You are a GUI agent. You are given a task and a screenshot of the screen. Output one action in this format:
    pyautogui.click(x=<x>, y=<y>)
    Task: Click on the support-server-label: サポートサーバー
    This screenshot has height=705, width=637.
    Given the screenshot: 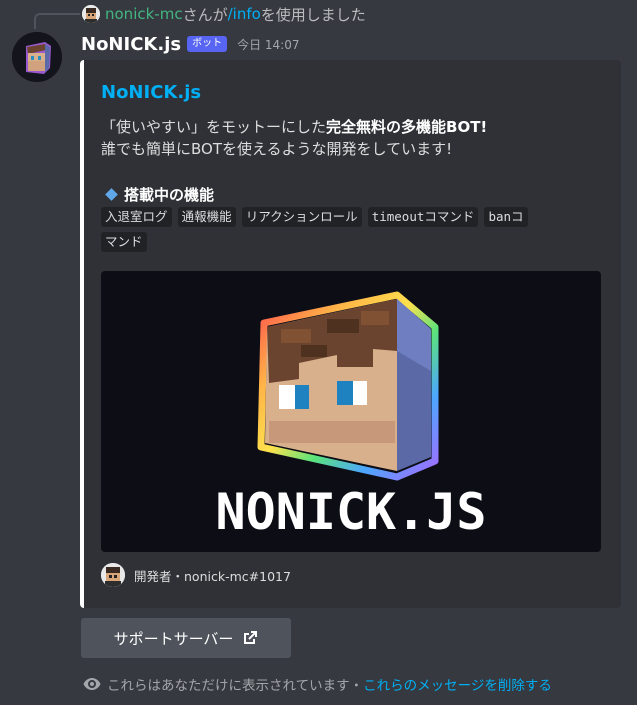 What is the action you would take?
    pyautogui.click(x=173, y=638)
    